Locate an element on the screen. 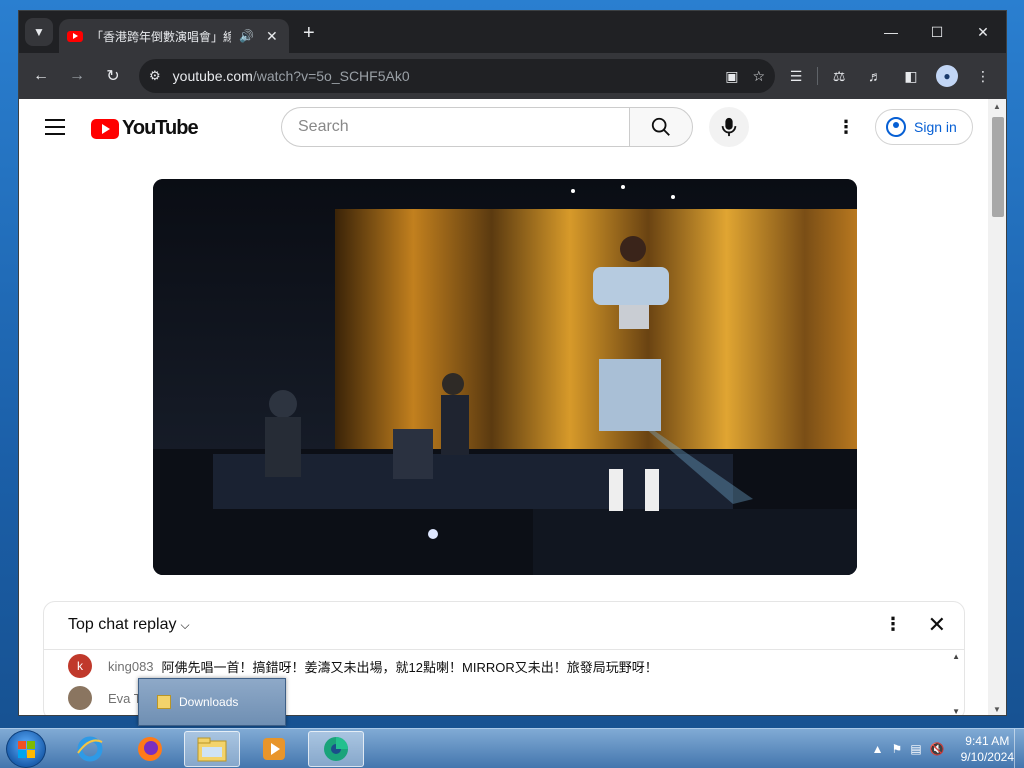 The image size is (1024, 768). taskbar-firefox is located at coordinates (150, 749).